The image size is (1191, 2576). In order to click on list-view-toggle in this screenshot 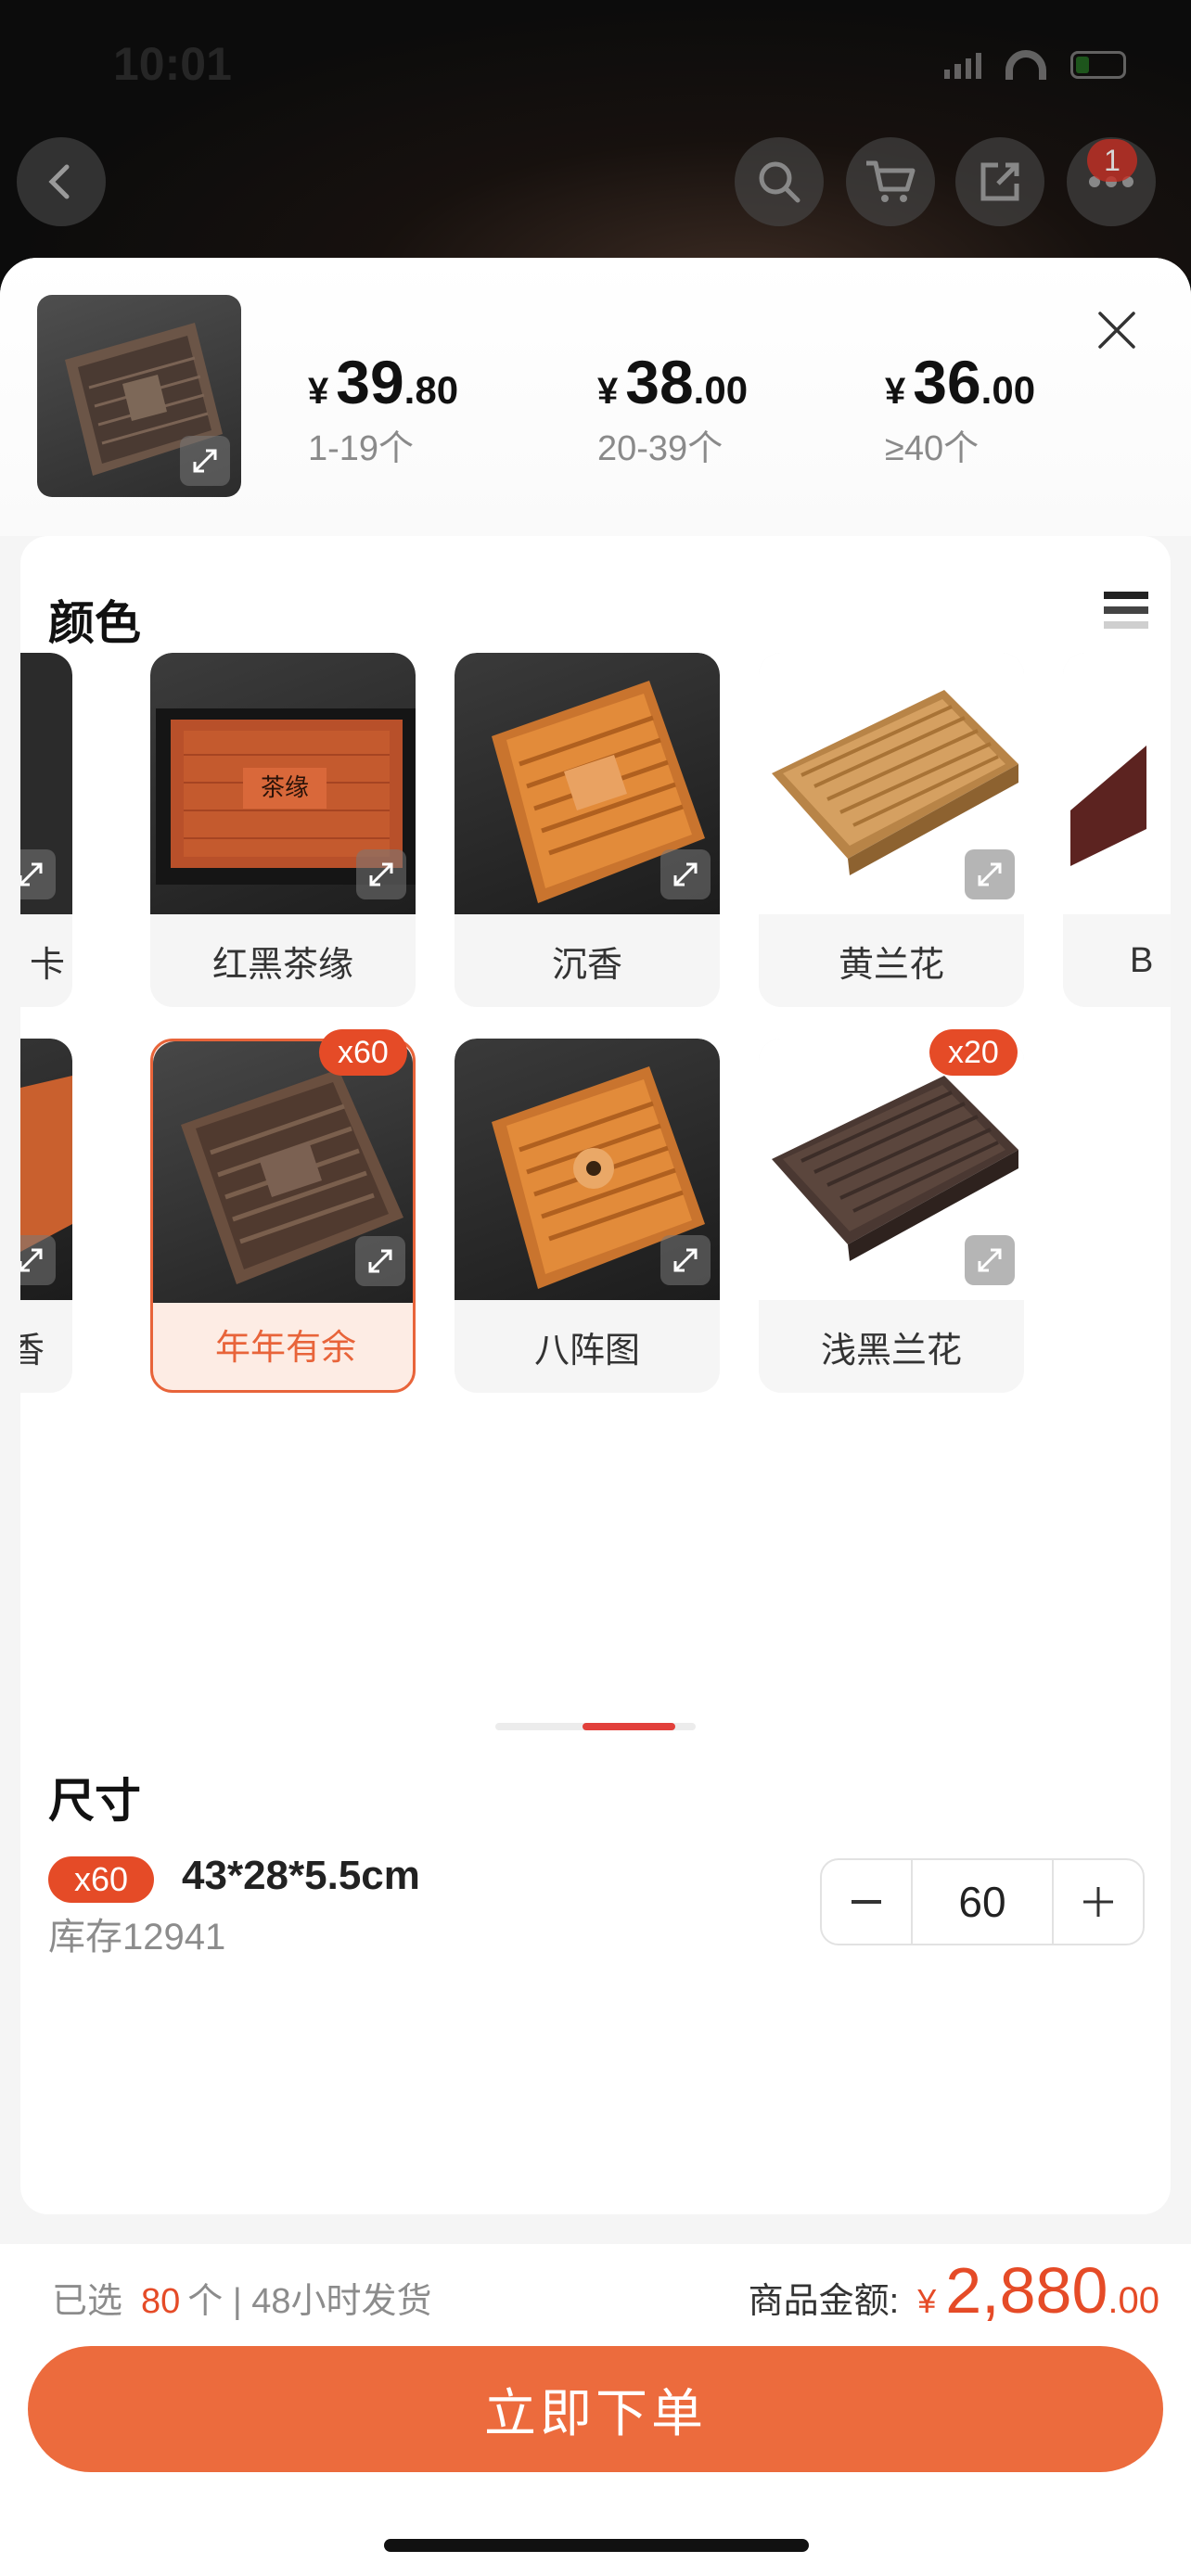, I will do `click(1126, 610)`.